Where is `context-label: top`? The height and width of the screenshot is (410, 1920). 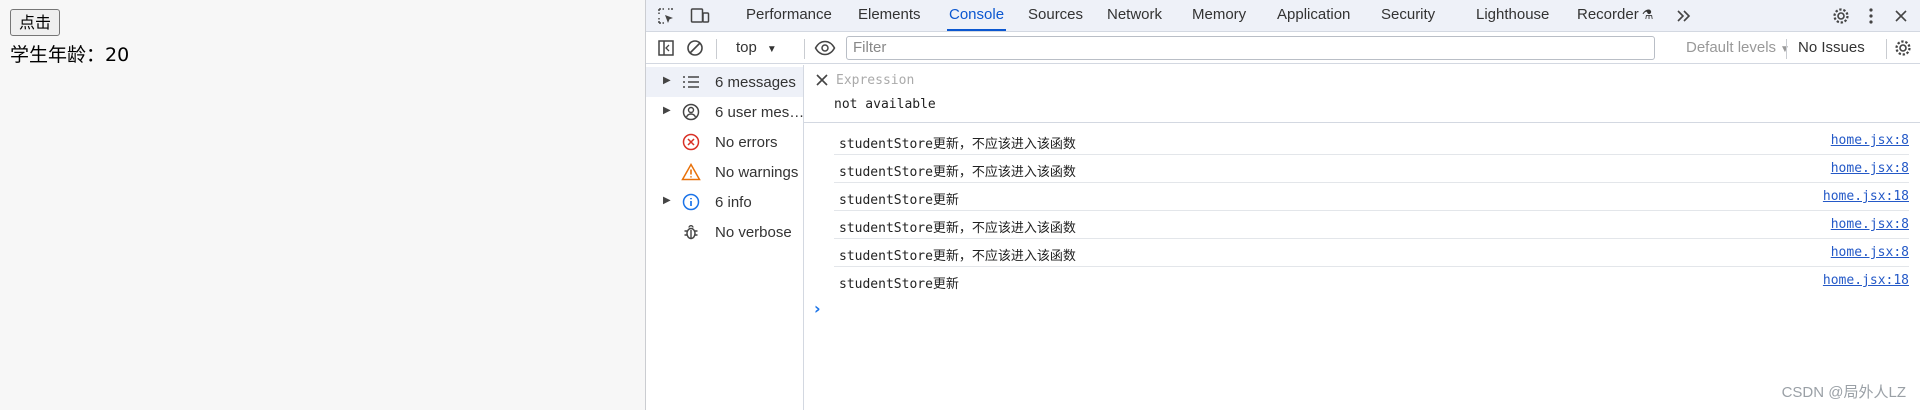
context-label: top is located at coordinates (746, 47).